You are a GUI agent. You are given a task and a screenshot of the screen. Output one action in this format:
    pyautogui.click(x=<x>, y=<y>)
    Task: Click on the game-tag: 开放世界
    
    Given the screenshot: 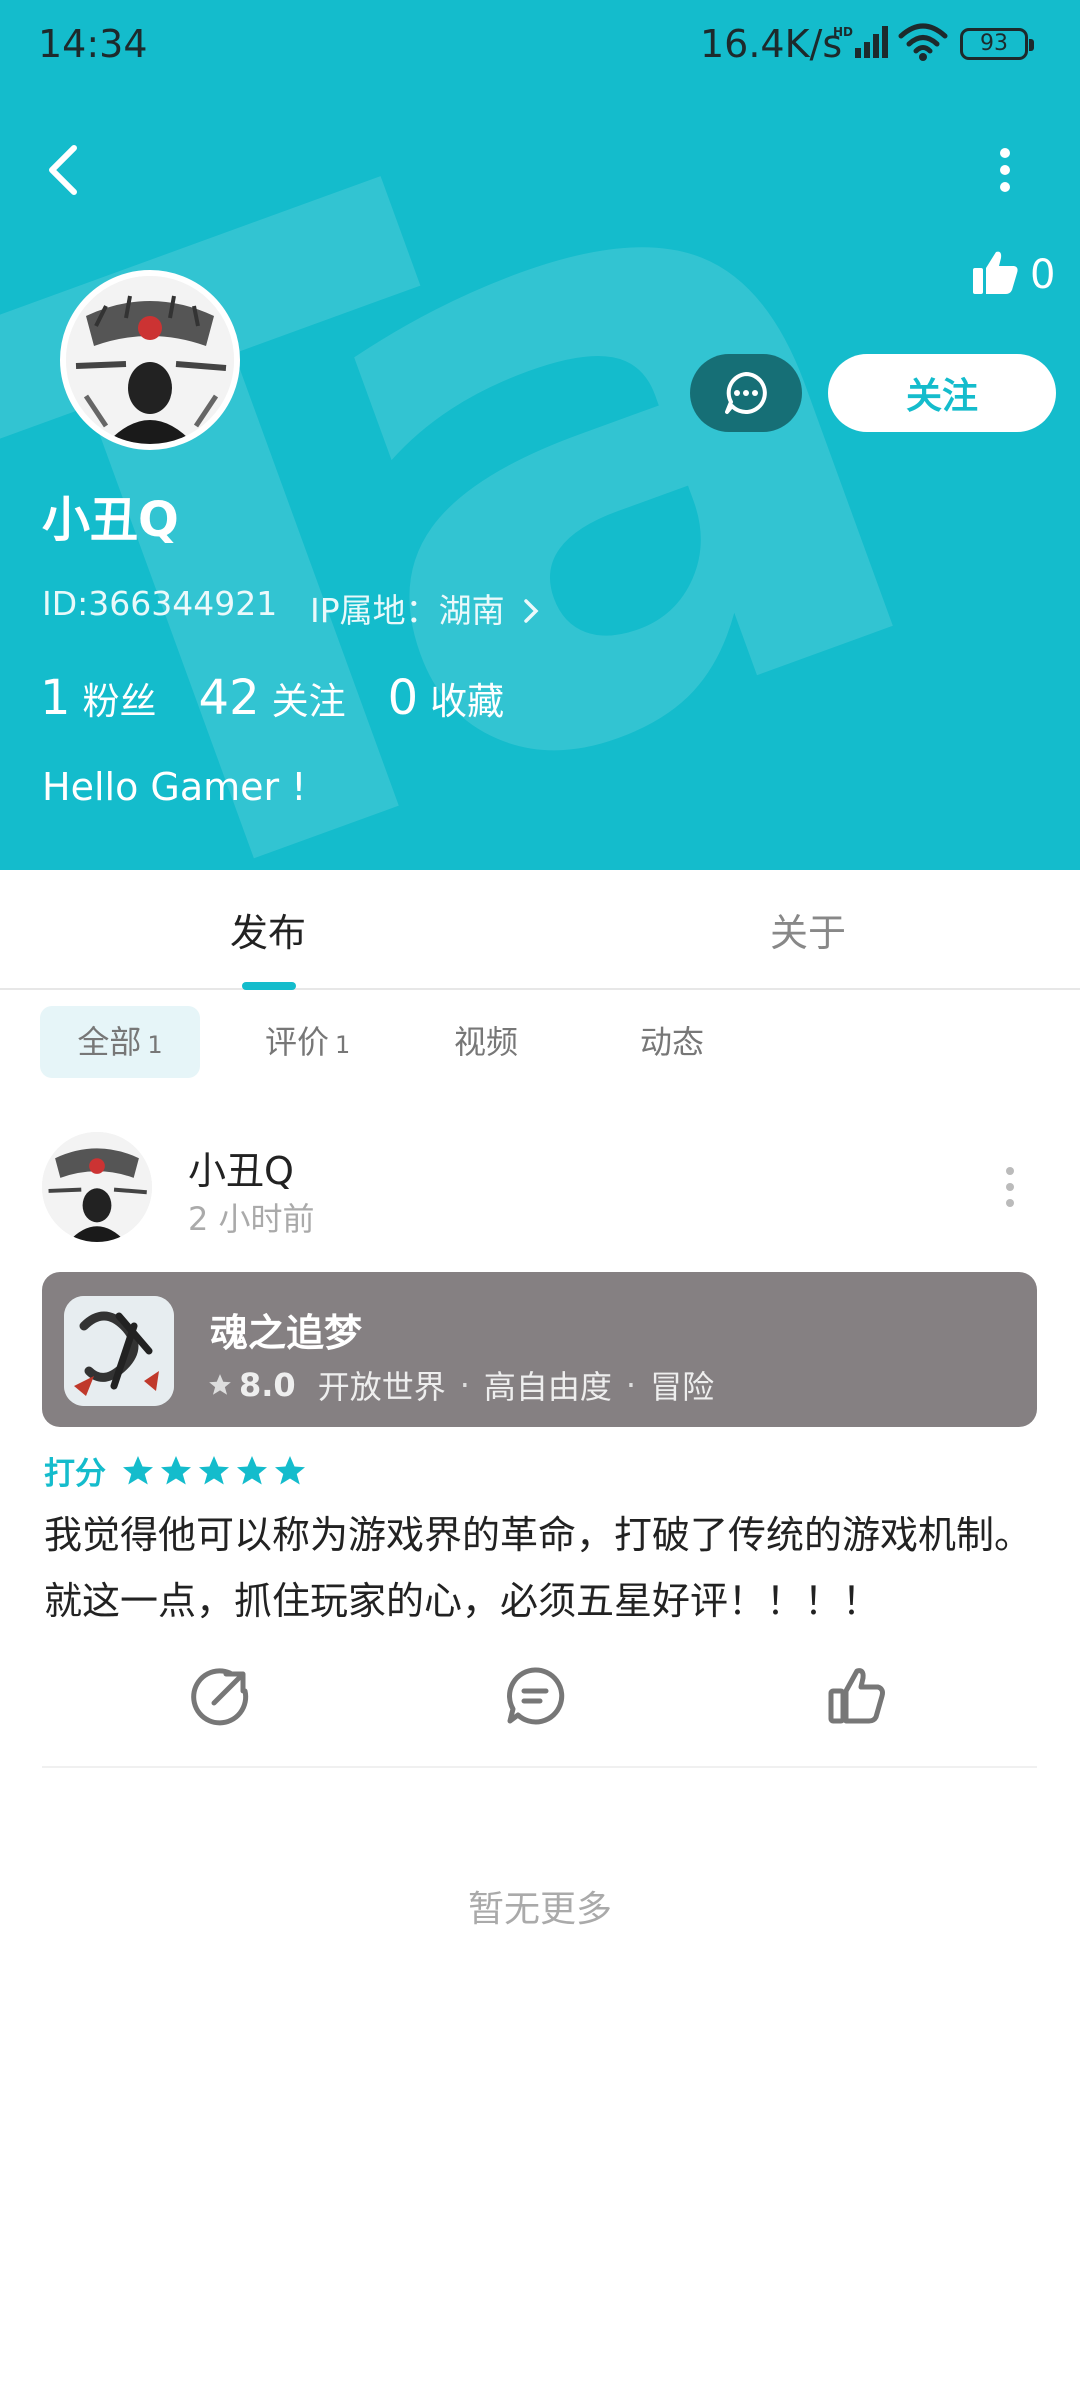 What is the action you would take?
    pyautogui.click(x=381, y=1387)
    